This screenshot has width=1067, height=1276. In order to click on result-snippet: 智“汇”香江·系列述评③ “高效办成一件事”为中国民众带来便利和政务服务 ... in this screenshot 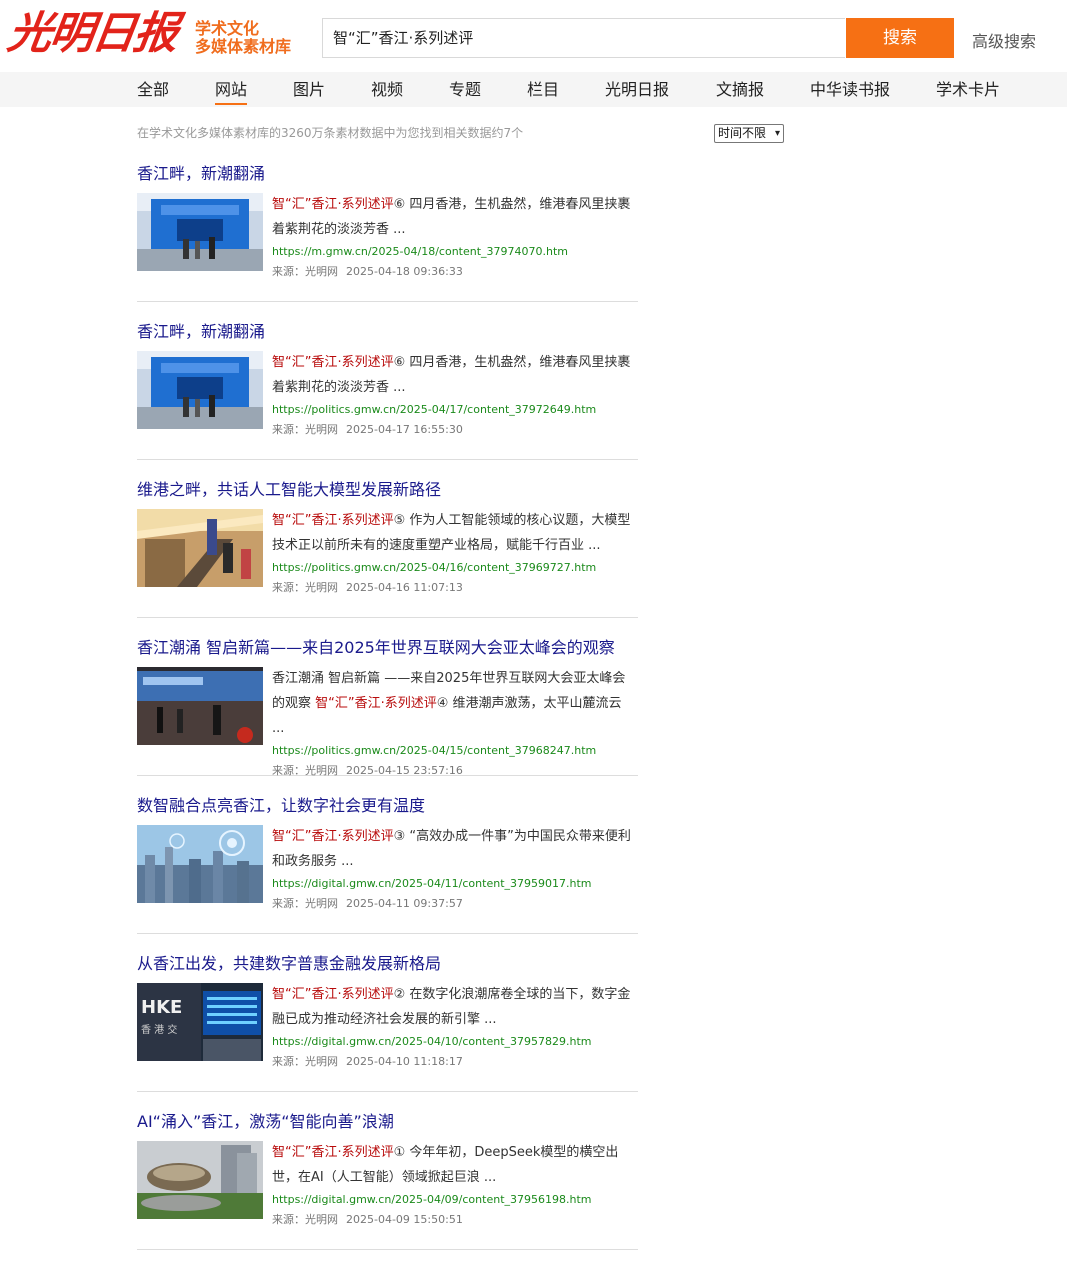, I will do `click(455, 849)`.